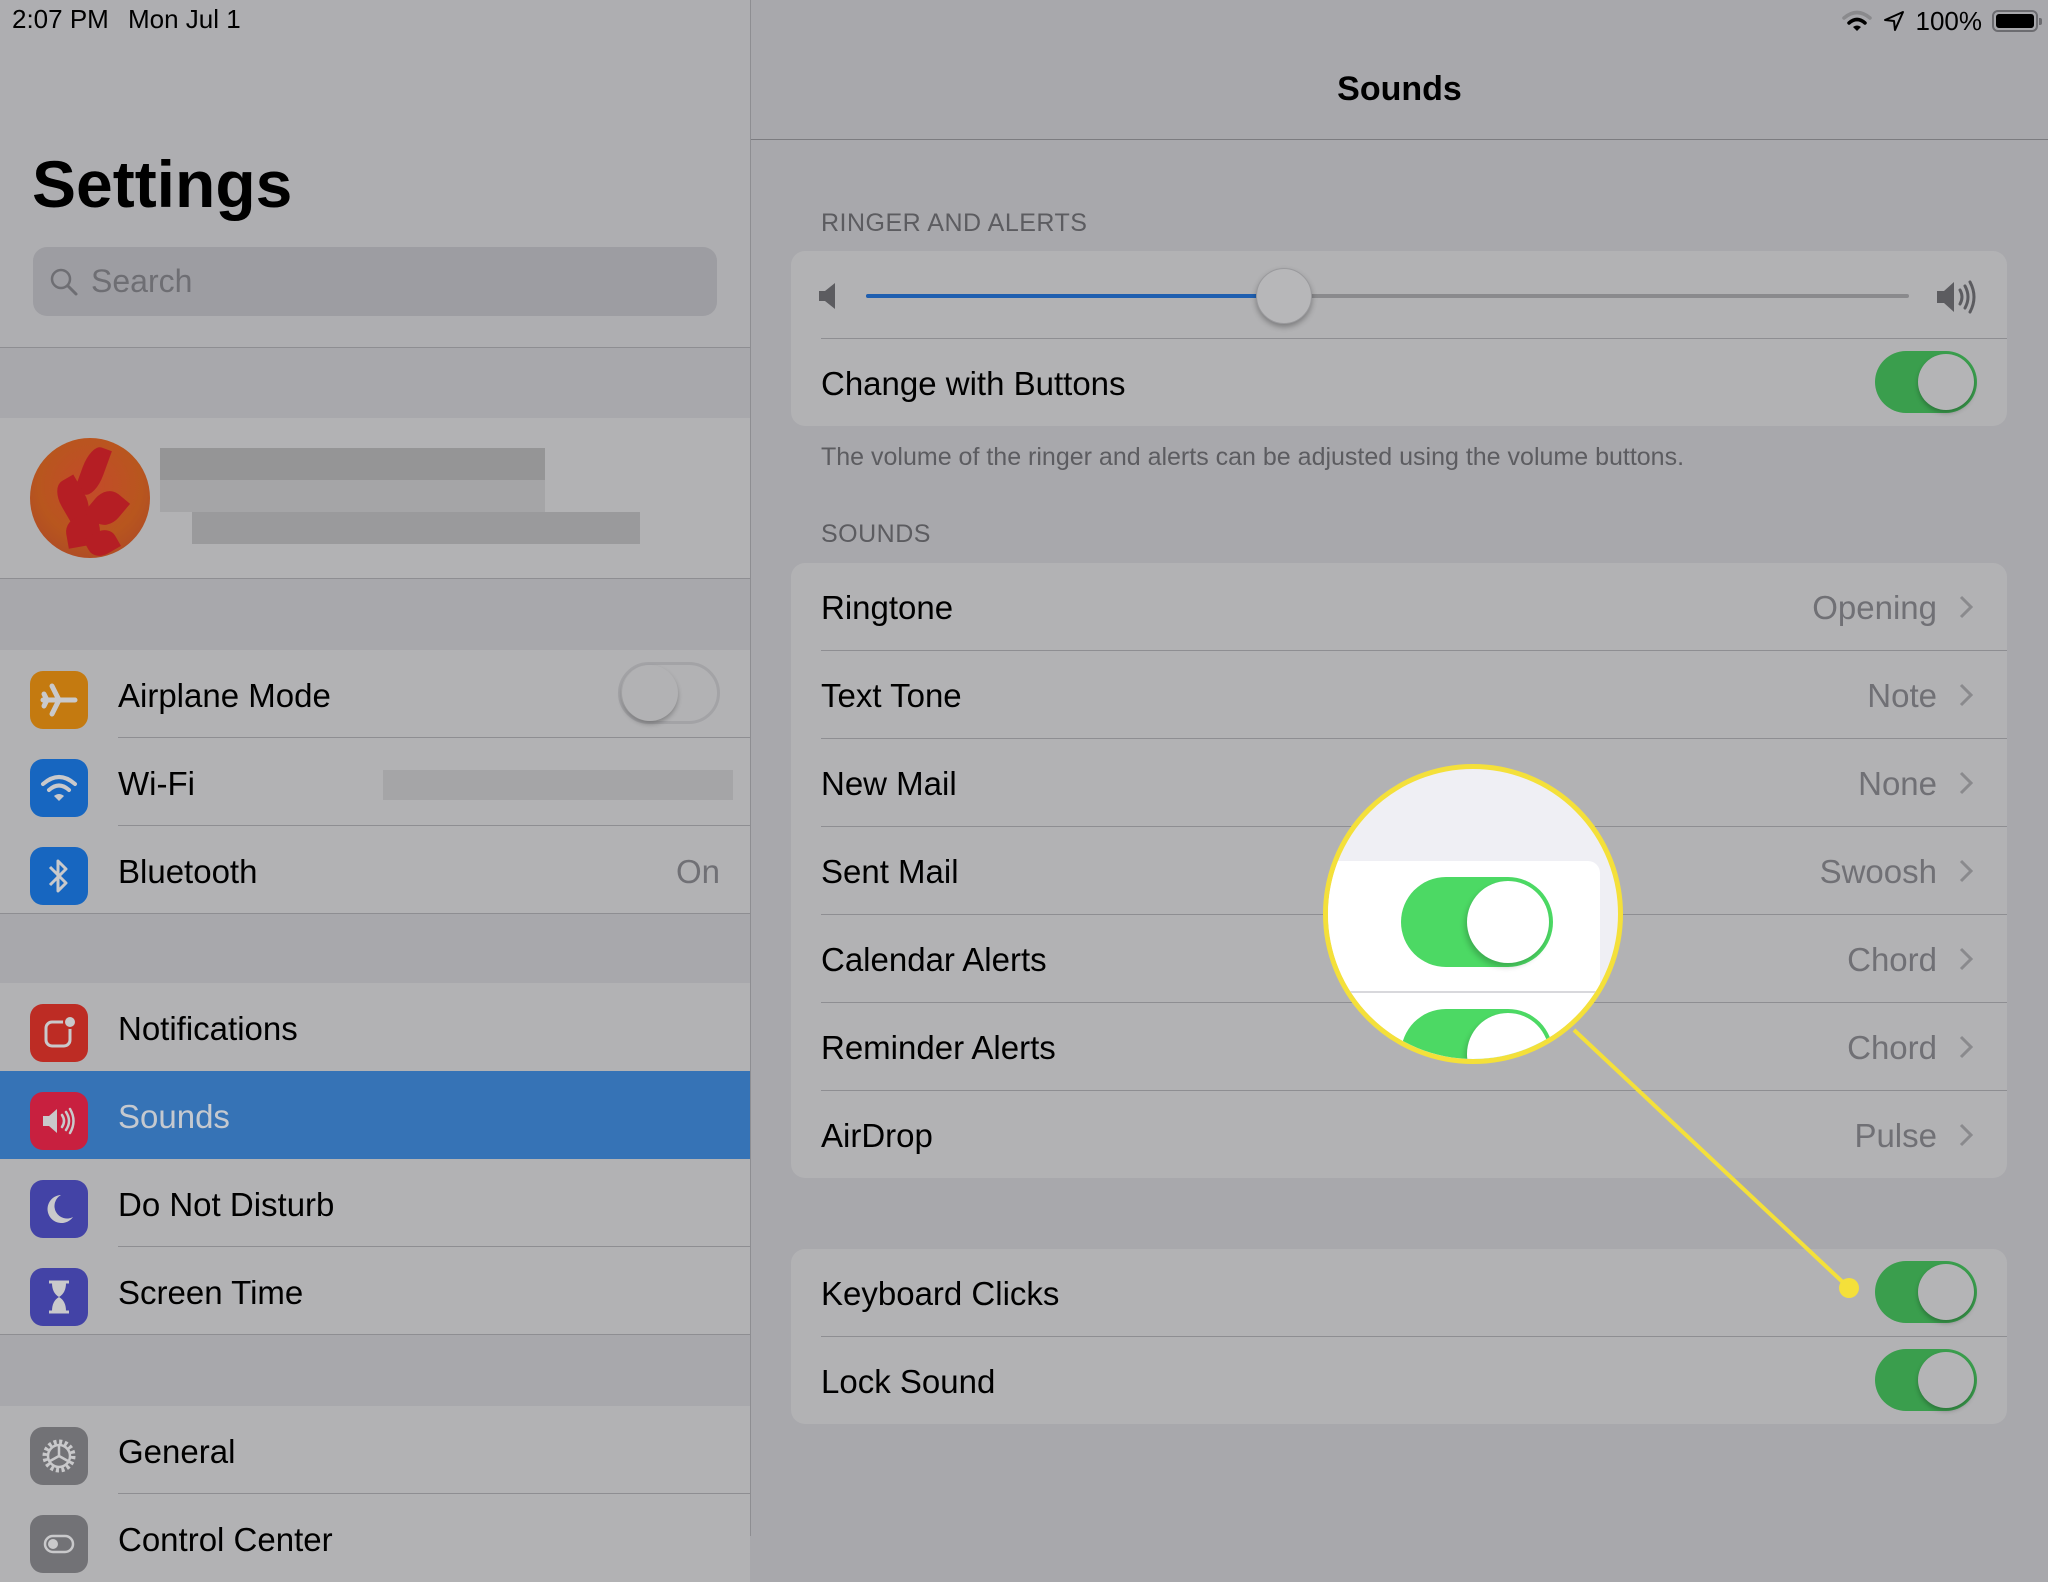  What do you see at coordinates (877, 1135) in the screenshot?
I see `sound-row-label: AirDrop` at bounding box center [877, 1135].